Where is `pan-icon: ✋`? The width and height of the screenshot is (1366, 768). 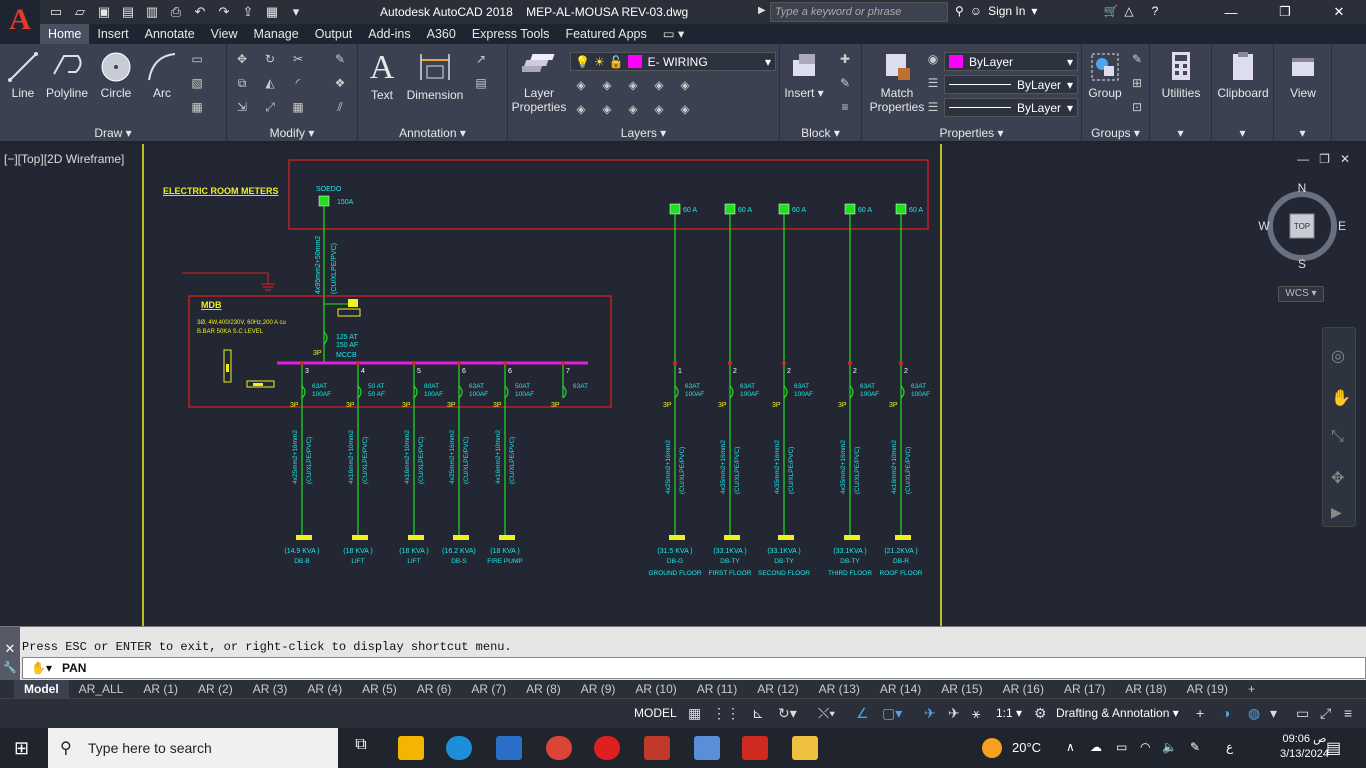
pan-icon: ✋ is located at coordinates (1341, 398).